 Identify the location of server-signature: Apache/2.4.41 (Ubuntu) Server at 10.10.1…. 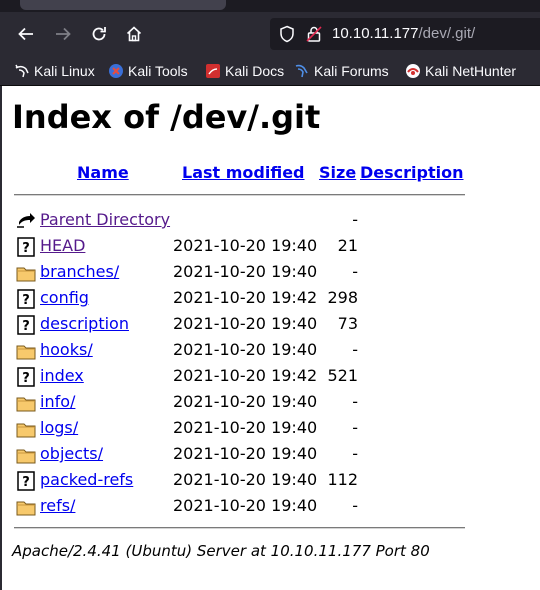
(221, 551).